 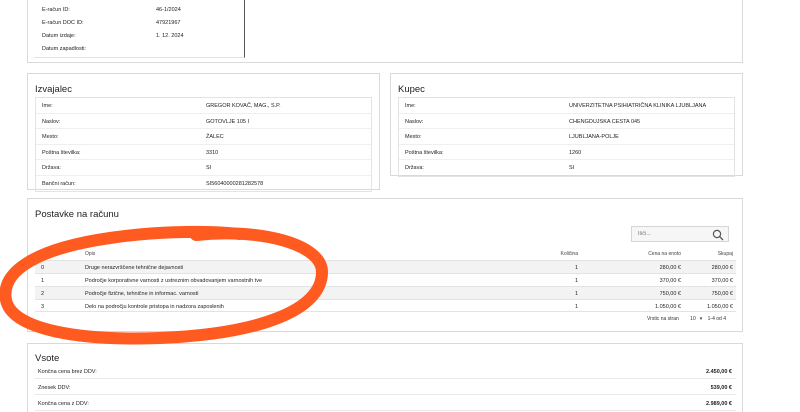 What do you see at coordinates (566, 121) in the screenshot?
I see `buyer-row-address: Naslov: CHENGDUJSKA CESTA 045` at bounding box center [566, 121].